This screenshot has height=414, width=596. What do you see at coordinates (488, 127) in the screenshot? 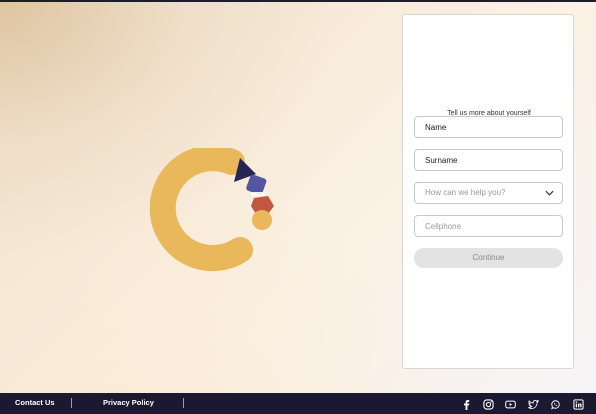
I see `name-input` at bounding box center [488, 127].